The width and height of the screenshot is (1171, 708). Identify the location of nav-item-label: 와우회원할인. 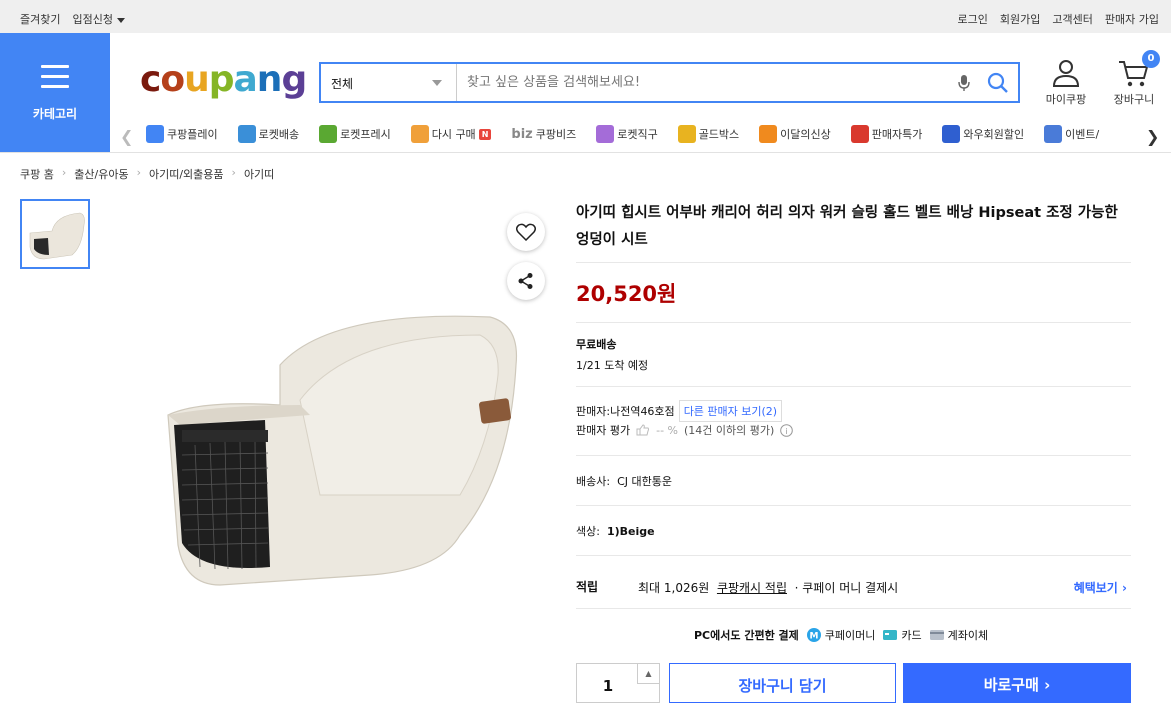
(994, 134).